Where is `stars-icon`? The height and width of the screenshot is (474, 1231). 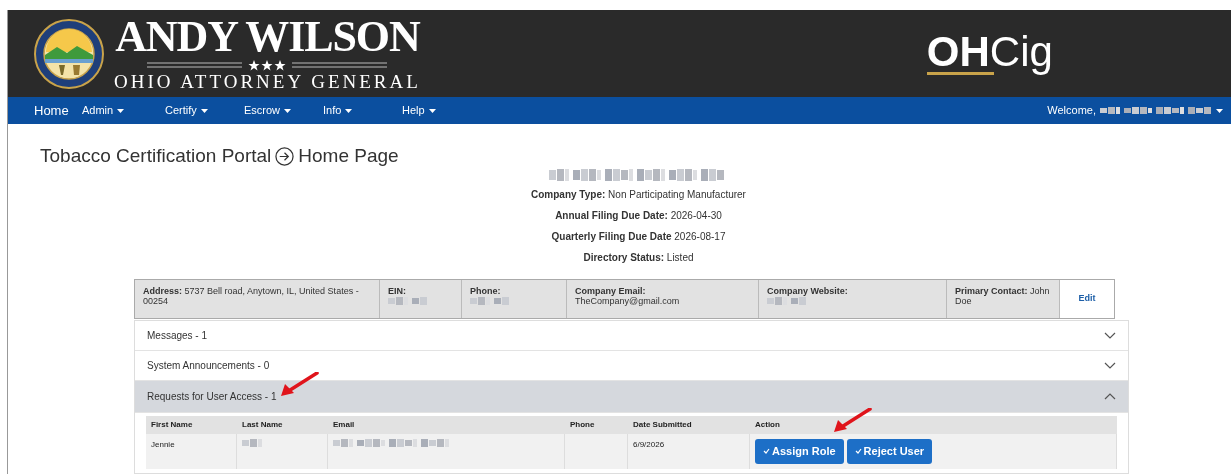
stars-icon is located at coordinates (267, 64).